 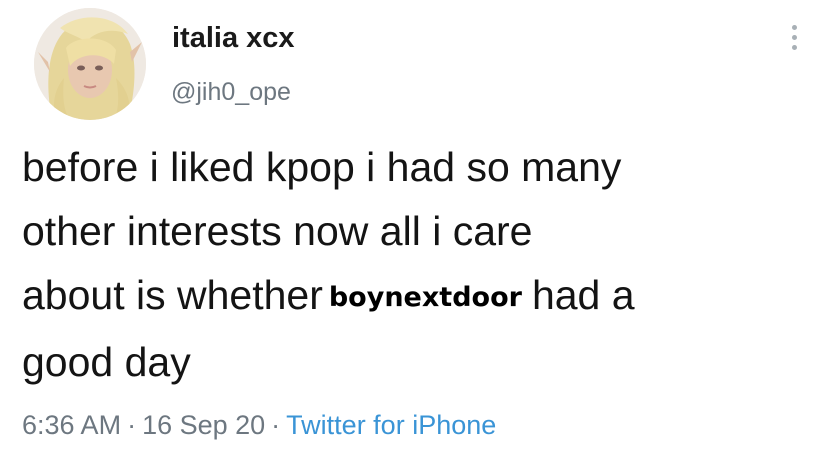 I want to click on tweet-line-segment: about is whether, so click(x=172, y=295).